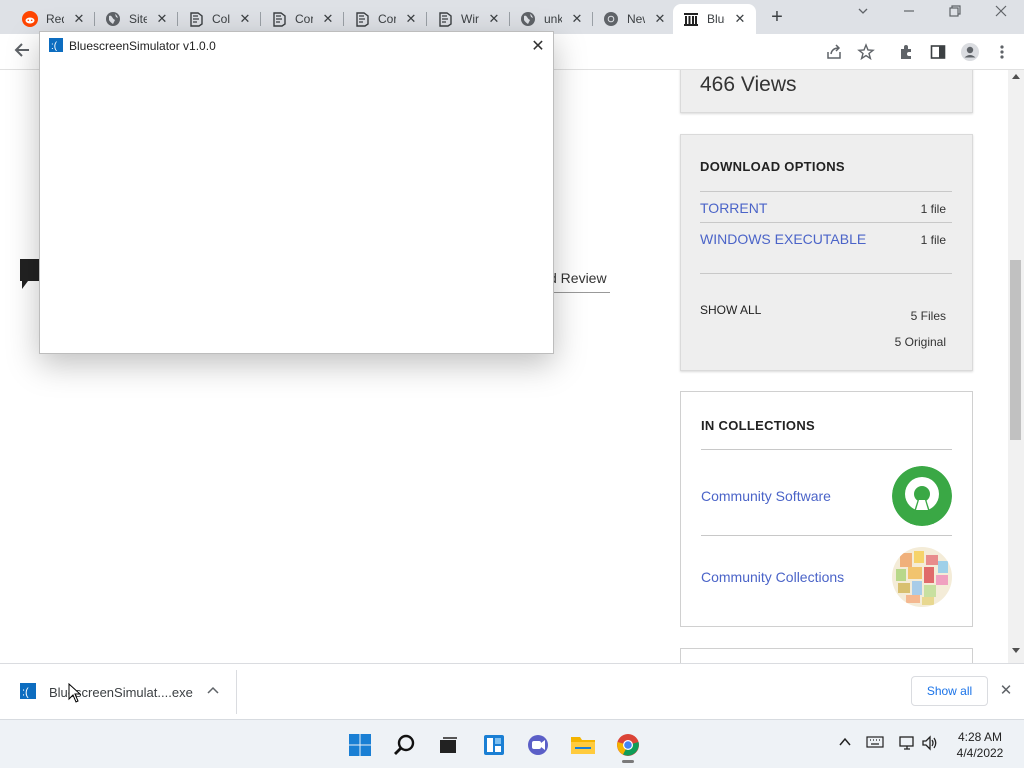  I want to click on tab-bluescreen-active: Blue ✕, so click(714, 19).